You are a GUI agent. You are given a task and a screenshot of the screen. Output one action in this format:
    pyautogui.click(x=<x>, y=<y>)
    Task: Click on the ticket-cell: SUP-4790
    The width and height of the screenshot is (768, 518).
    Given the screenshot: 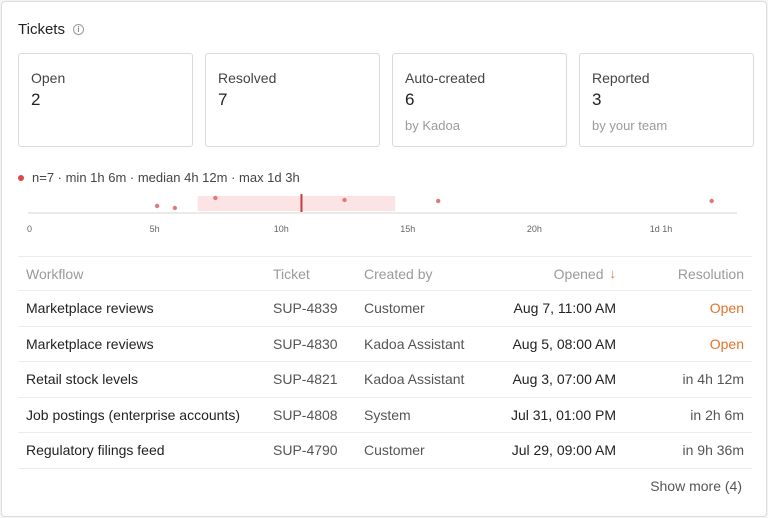 What is the action you would take?
    pyautogui.click(x=305, y=450)
    